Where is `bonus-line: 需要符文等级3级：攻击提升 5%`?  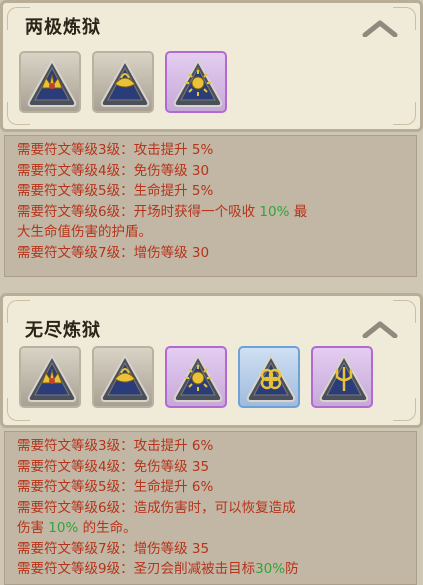 bonus-line: 需要符文等级3级：攻击提升 5% is located at coordinates (211, 150).